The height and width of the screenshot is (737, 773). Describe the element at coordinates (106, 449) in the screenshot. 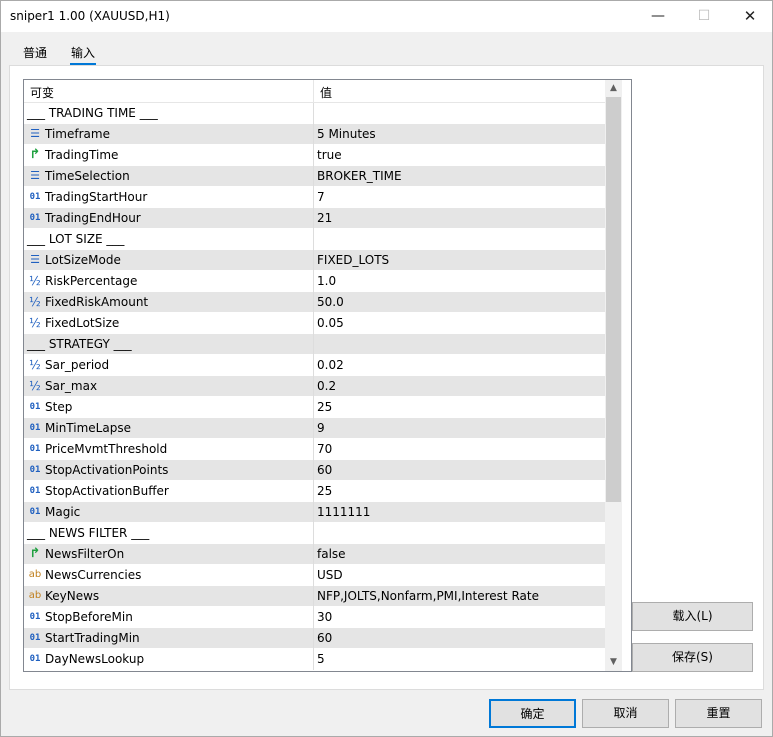

I see `parameter-name: PriceMvmtThreshold` at that location.